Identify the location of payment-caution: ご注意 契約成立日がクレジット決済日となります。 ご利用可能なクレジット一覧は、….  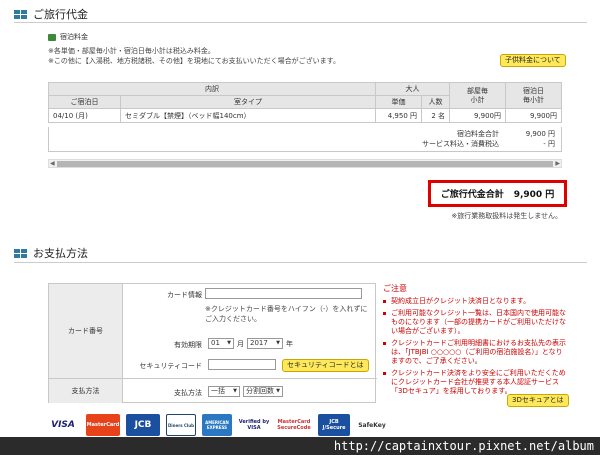
(475, 341).